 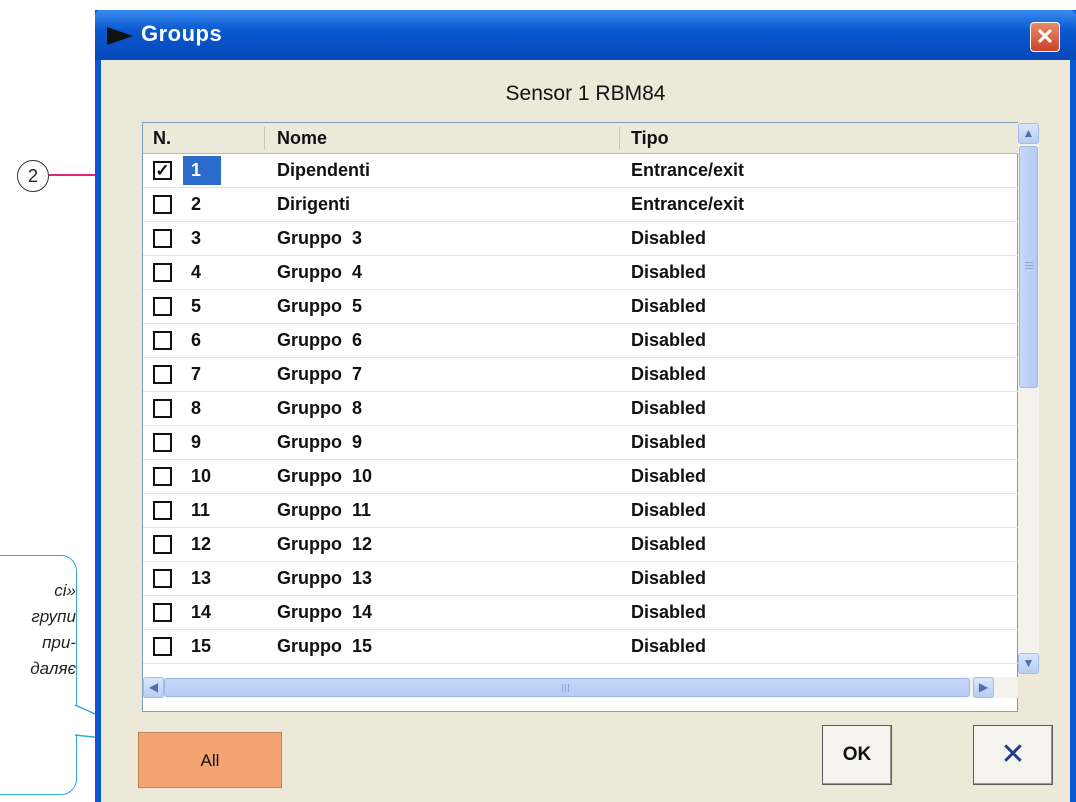 What do you see at coordinates (580, 545) in the screenshot?
I see `list-row: 12 Gruppo 12 Disabled` at bounding box center [580, 545].